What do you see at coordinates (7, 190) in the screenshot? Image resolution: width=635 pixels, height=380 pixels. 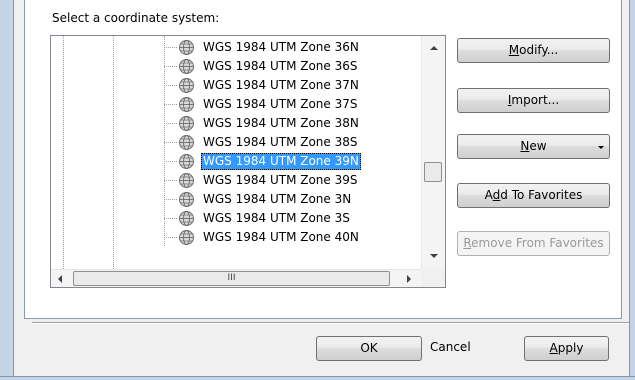 I see `window-frame-left` at bounding box center [7, 190].